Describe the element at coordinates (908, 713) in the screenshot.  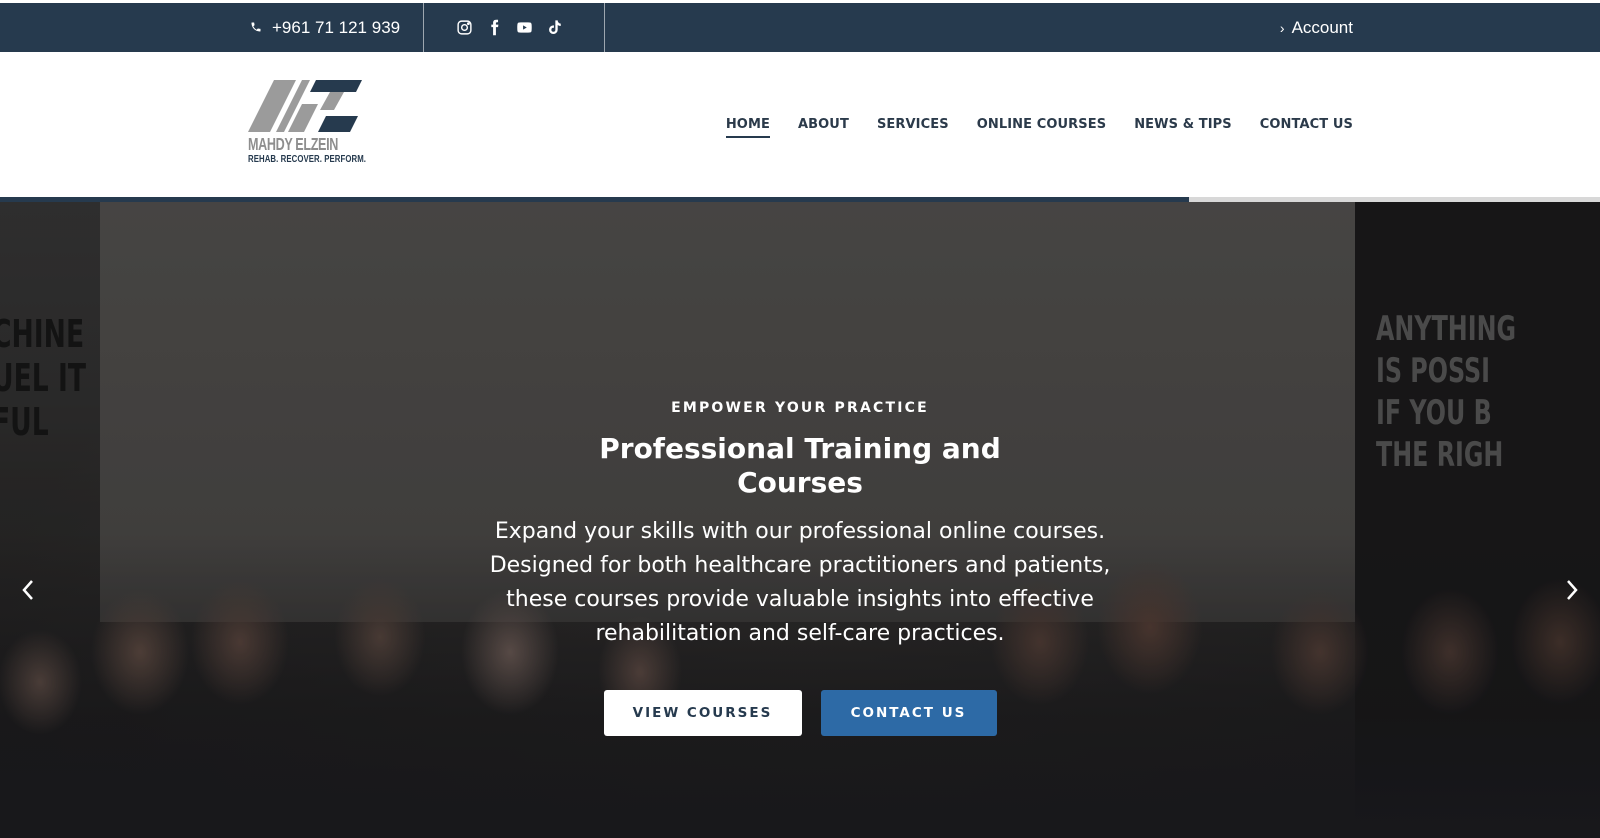
I see `contact-us-button: CONTACT US` at that location.